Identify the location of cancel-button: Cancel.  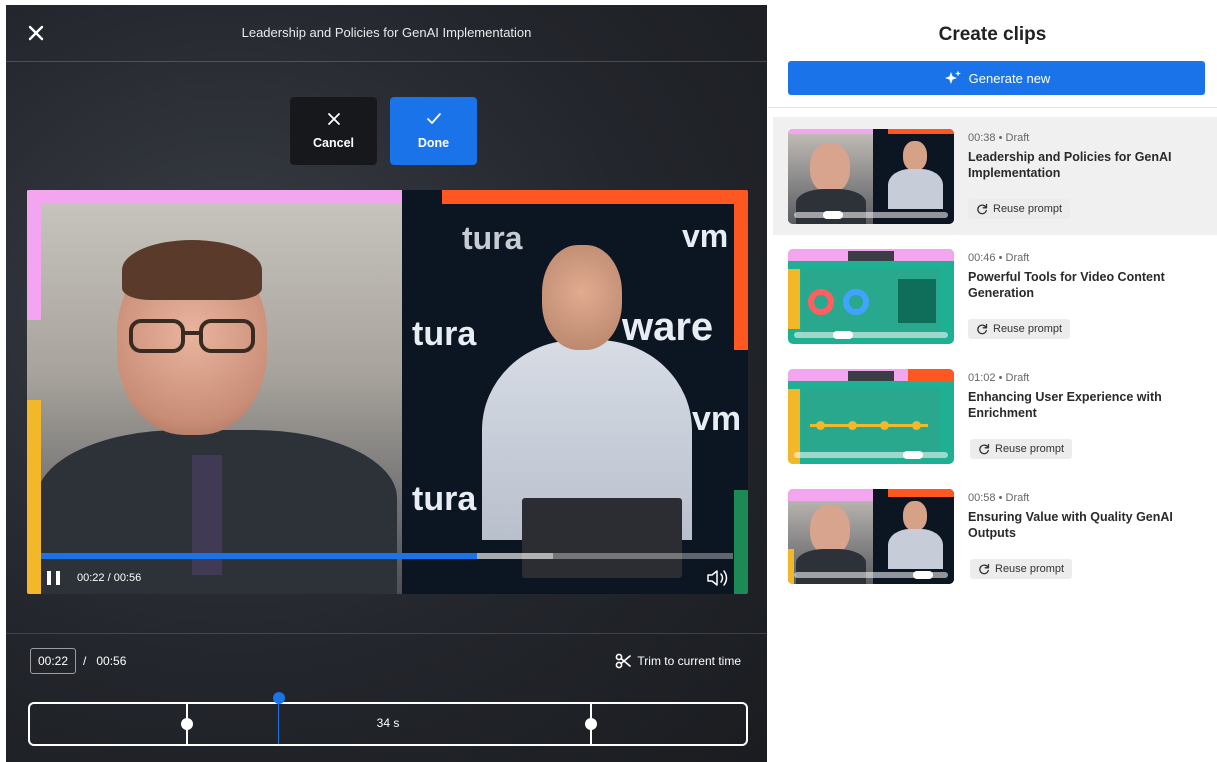
(333, 131).